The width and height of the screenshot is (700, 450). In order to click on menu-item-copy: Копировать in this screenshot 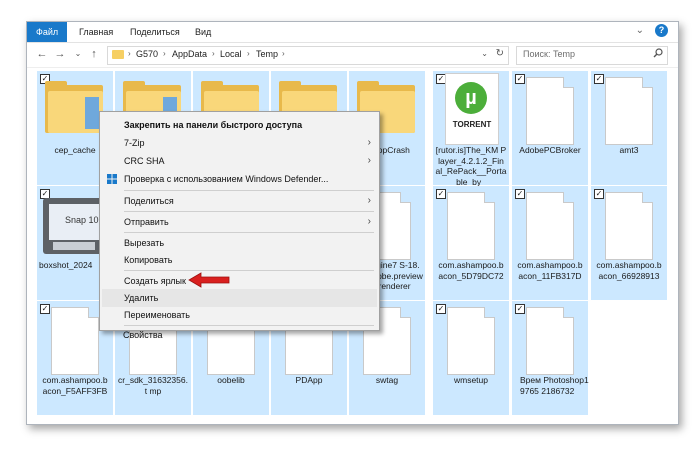, I will do `click(239, 260)`.